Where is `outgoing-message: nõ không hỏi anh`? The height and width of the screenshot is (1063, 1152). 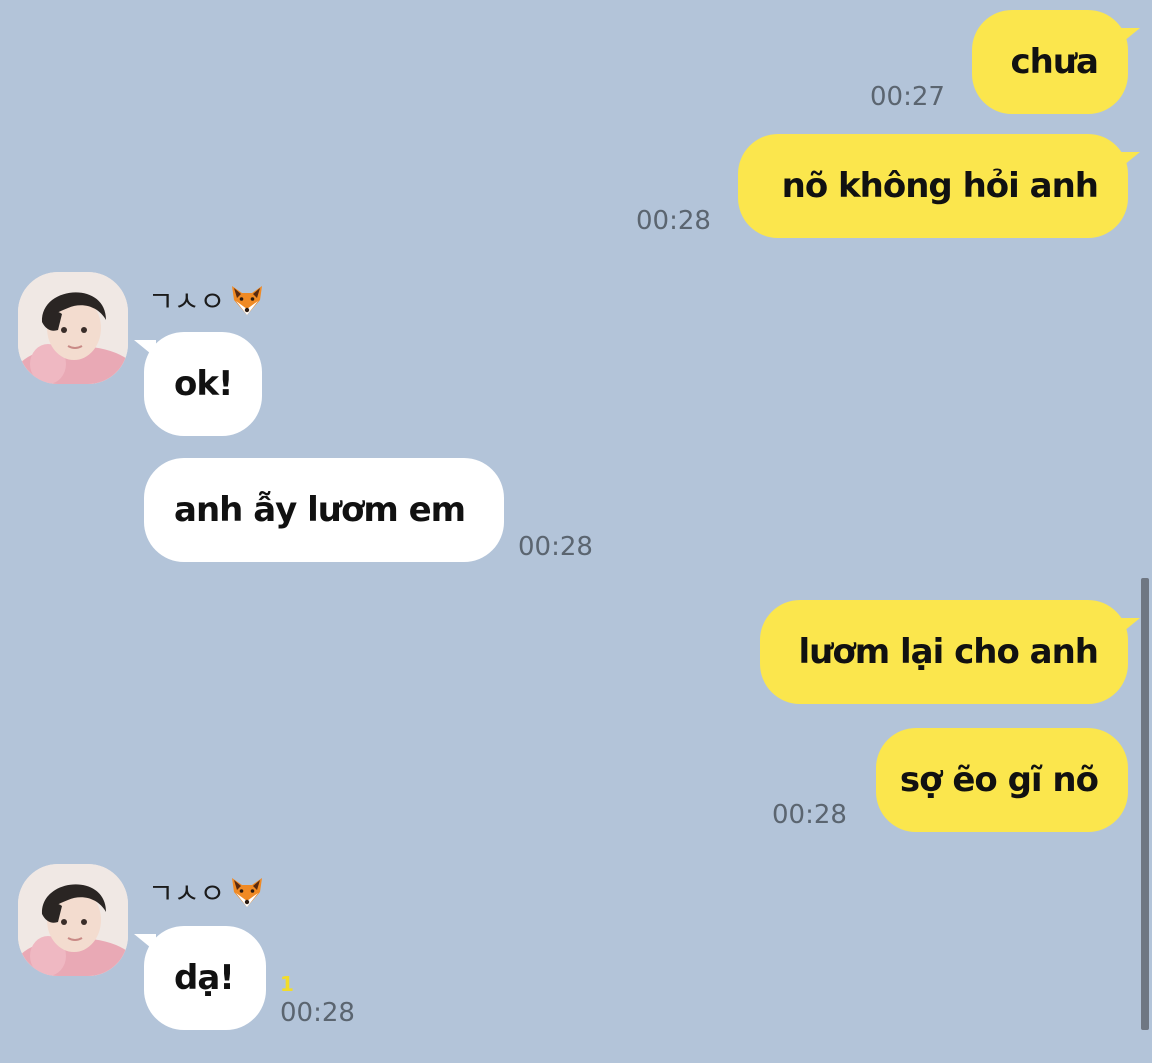
outgoing-message: nõ không hỏi anh is located at coordinates (933, 186).